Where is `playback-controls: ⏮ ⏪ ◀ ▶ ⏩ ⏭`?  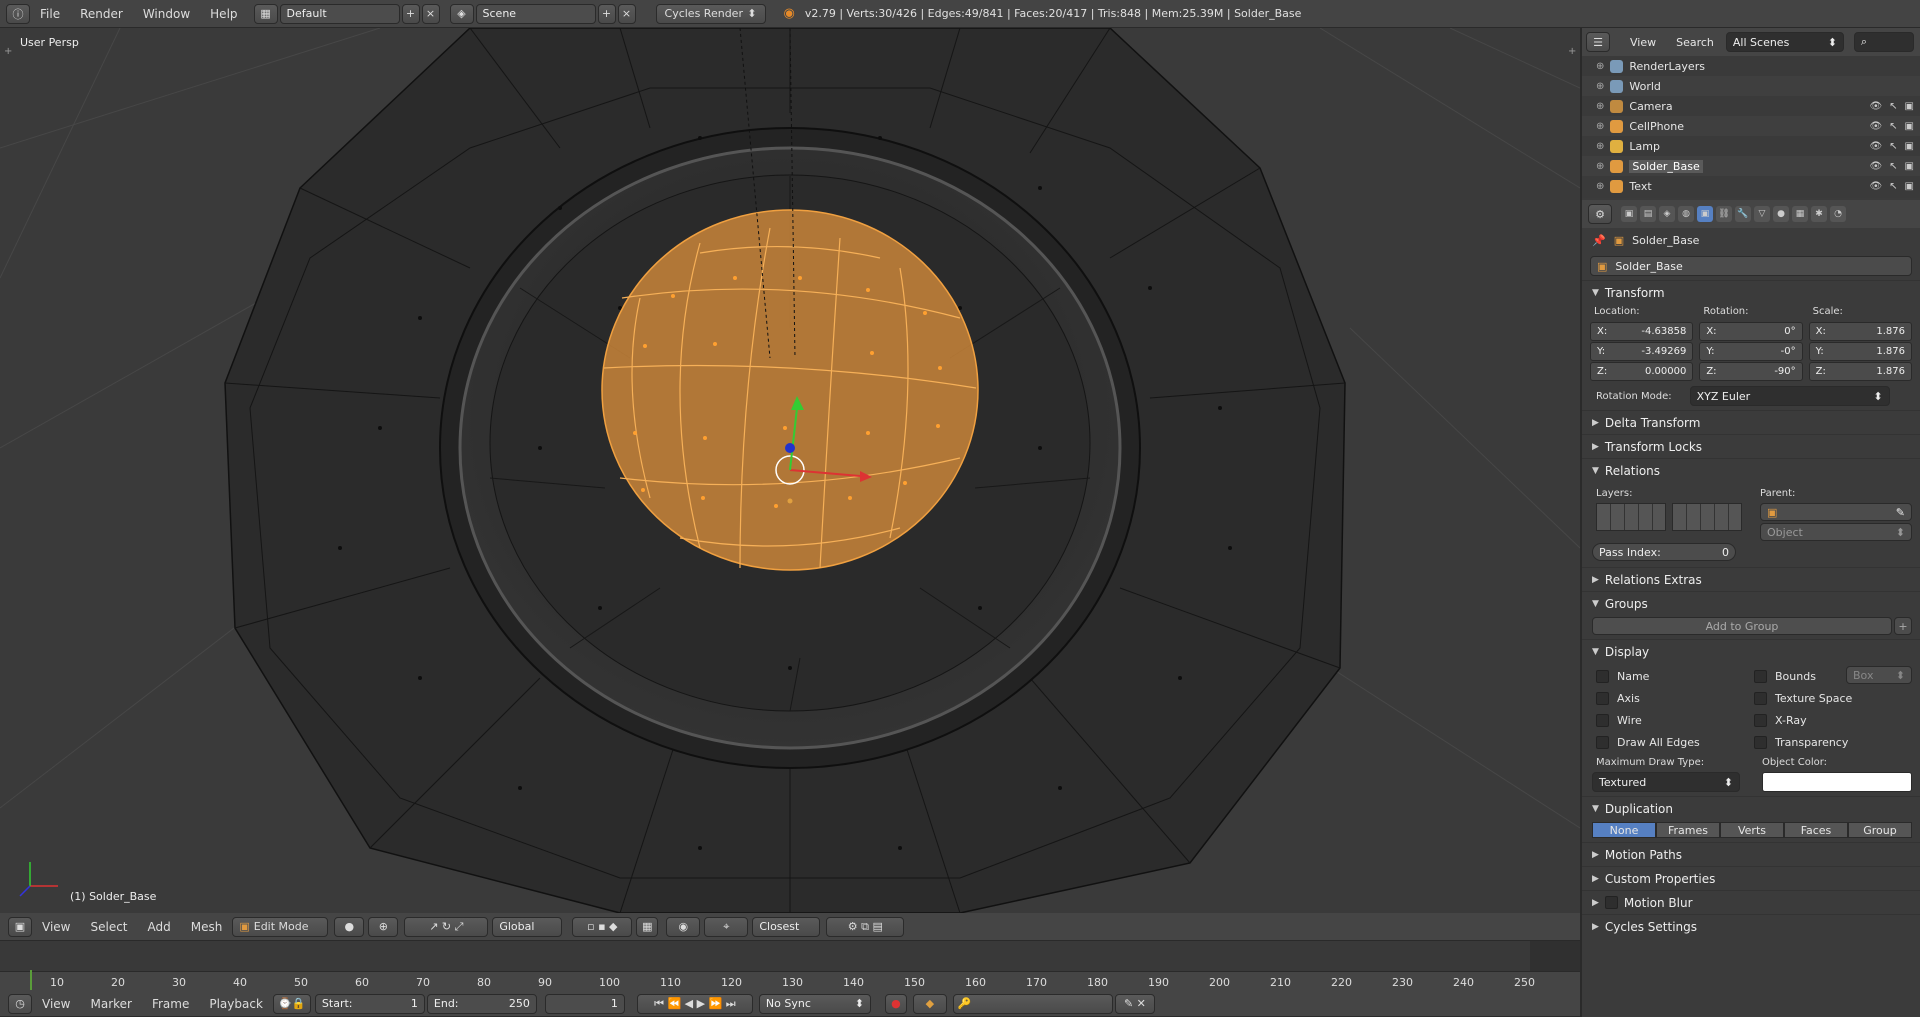
playback-controls: ⏮ ⏪ ◀ ▶ ⏩ ⏭ is located at coordinates (694, 1003).